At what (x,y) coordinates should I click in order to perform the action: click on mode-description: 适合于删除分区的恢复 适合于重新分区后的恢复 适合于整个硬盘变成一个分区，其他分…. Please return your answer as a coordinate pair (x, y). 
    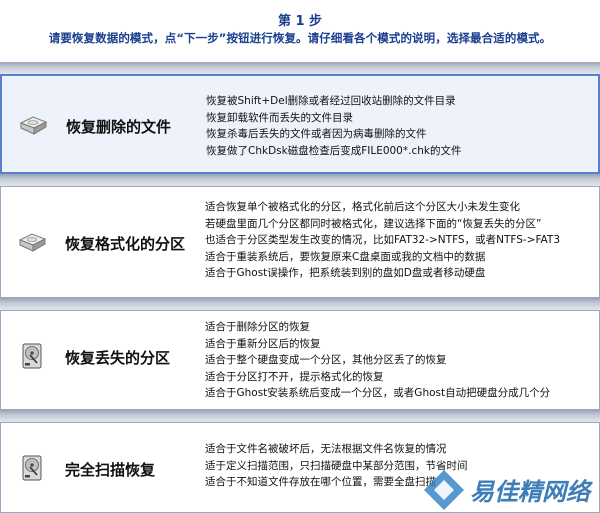
    Looking at the image, I should click on (402, 360).